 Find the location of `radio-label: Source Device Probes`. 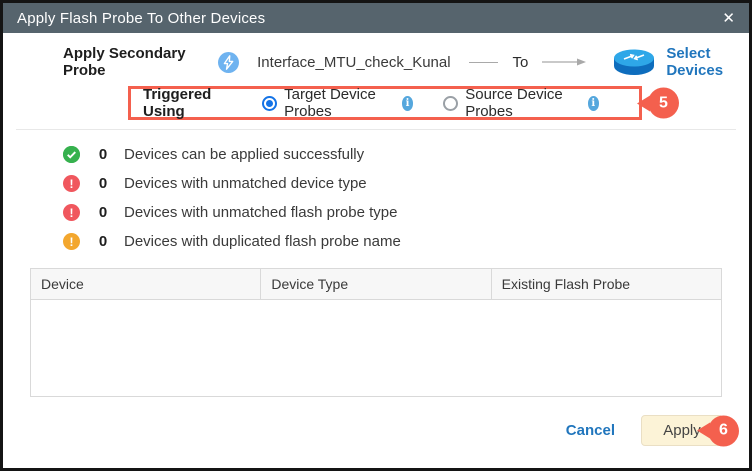

radio-label: Source Device Probes is located at coordinates (514, 103).